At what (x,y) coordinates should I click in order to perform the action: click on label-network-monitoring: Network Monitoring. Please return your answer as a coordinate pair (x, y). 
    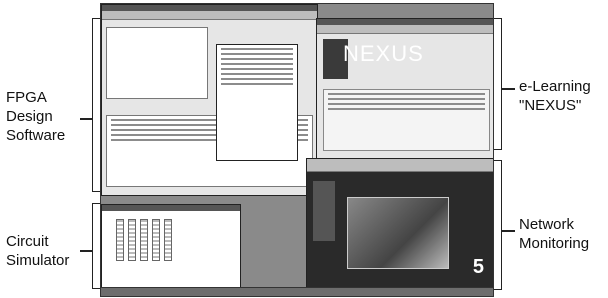
    Looking at the image, I should click on (554, 234).